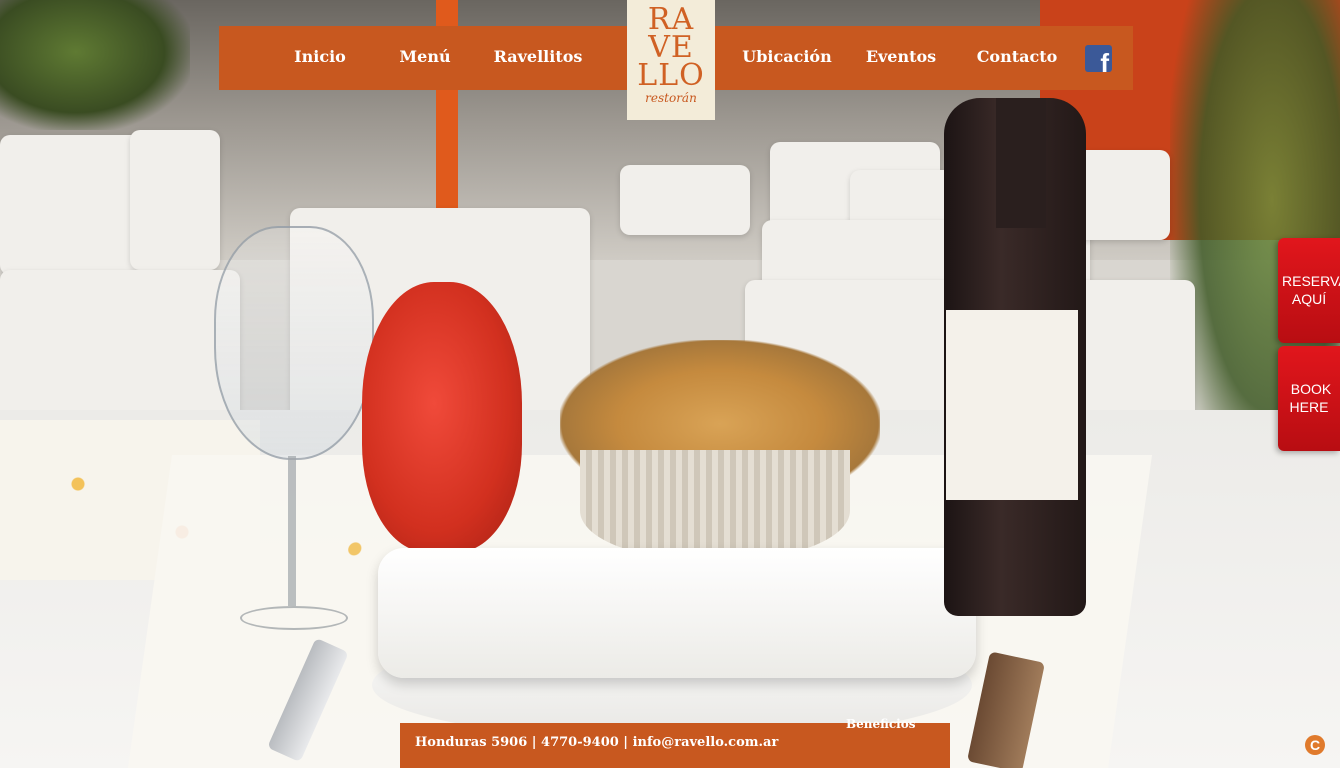 This screenshot has width=1340, height=768. Describe the element at coordinates (671, 75) in the screenshot. I see `logo-text-line-3: LLO` at that location.